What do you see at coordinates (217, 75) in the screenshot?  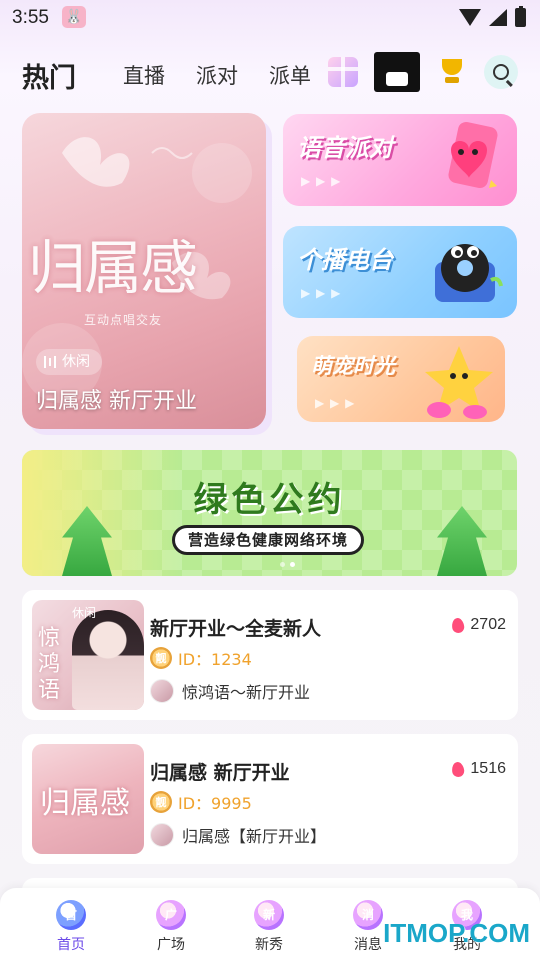 I see `tab-party: 派对` at bounding box center [217, 75].